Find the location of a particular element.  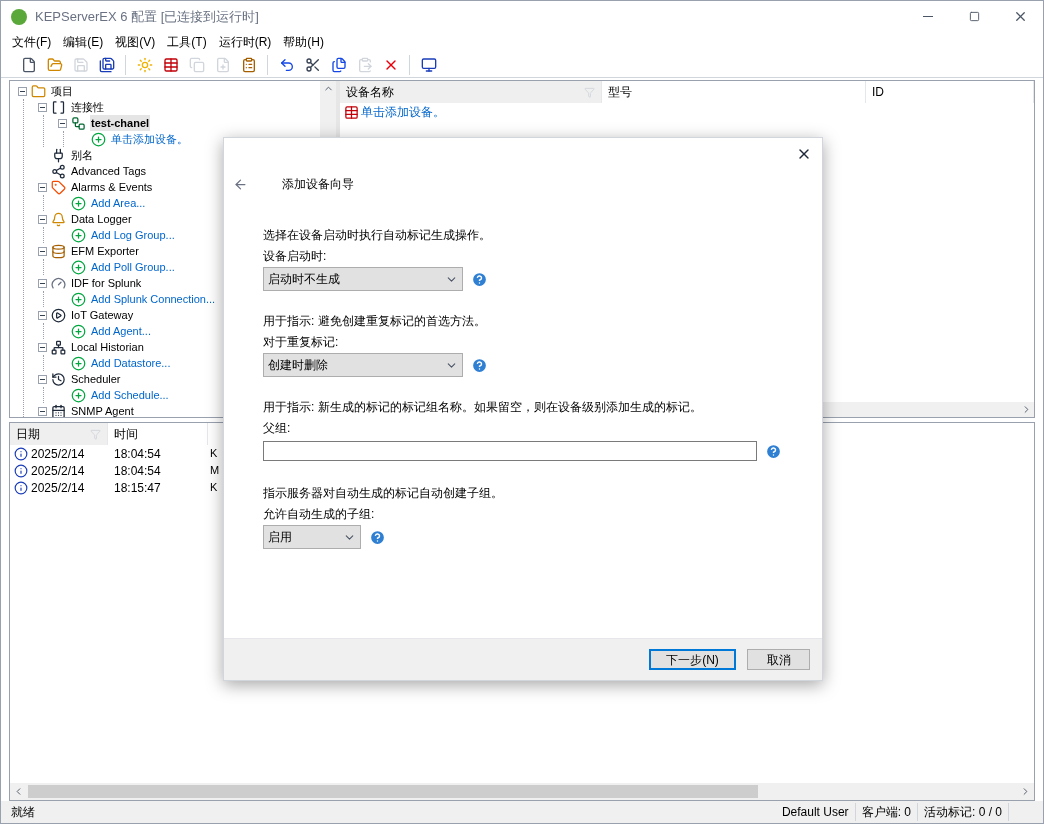

sort-icon is located at coordinates (95, 434).